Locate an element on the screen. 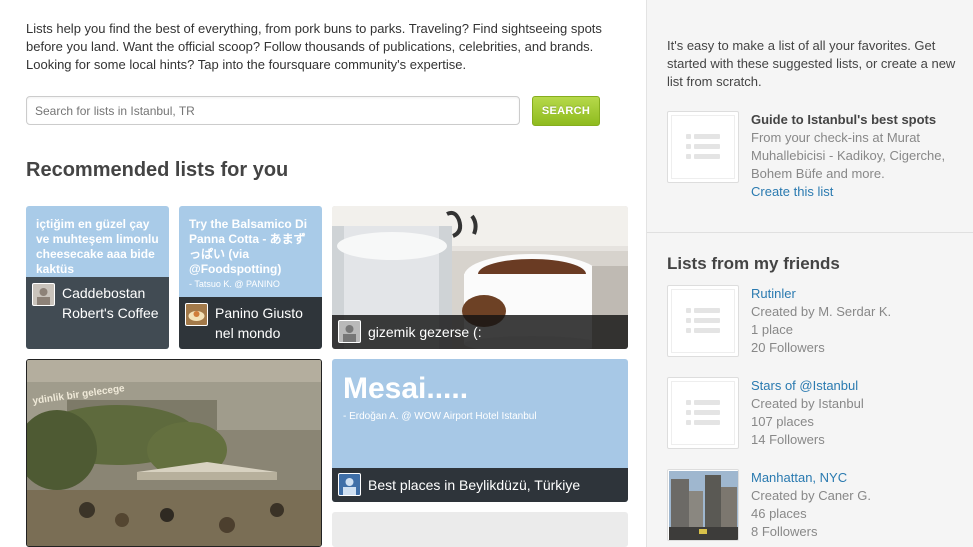  list-tile-partial is located at coordinates (480, 529).